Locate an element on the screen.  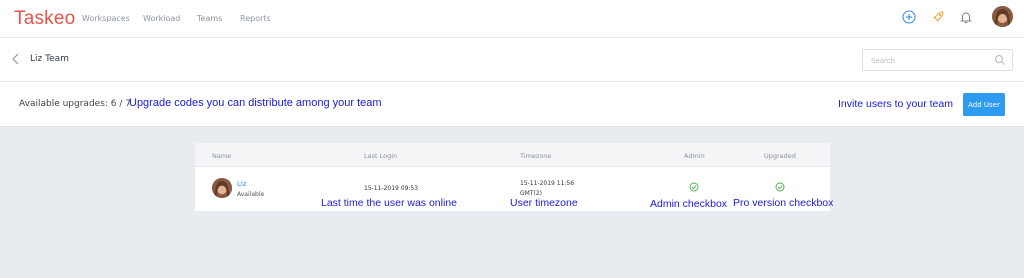
bell-icon is located at coordinates (966, 17).